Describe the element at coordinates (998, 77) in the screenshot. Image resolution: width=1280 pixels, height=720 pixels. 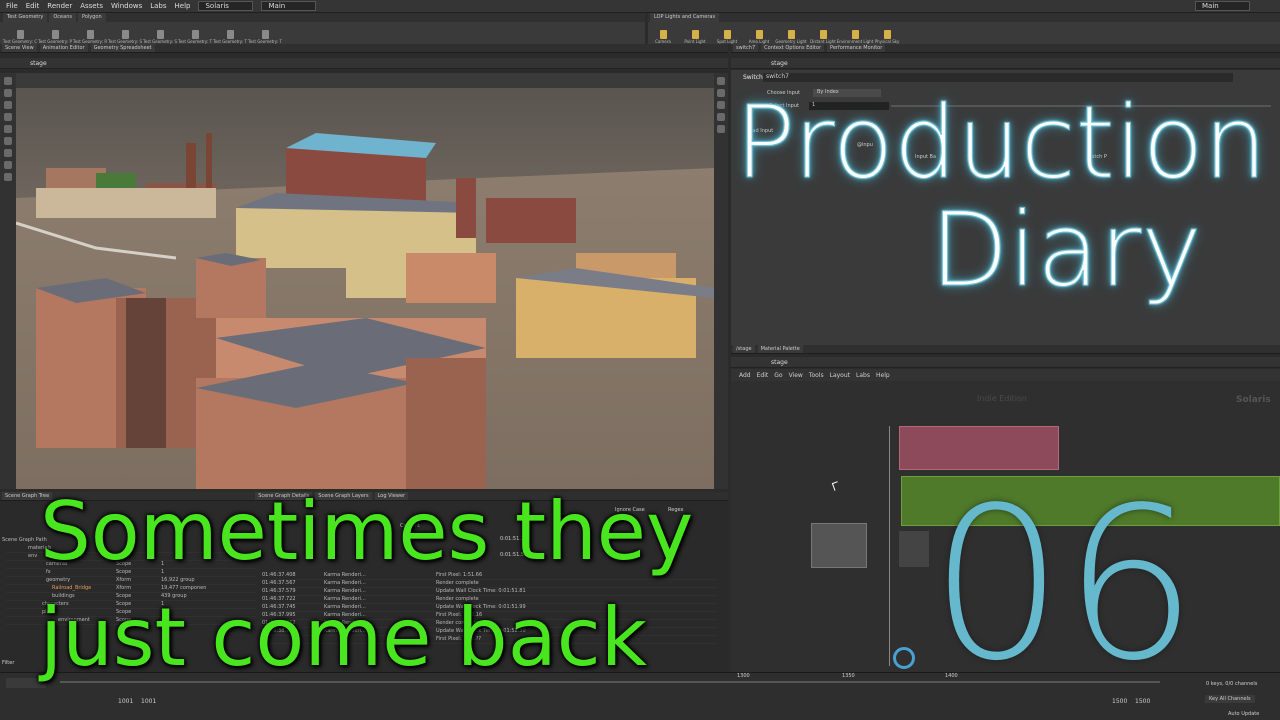
I see `node-name-field: switch7` at that location.